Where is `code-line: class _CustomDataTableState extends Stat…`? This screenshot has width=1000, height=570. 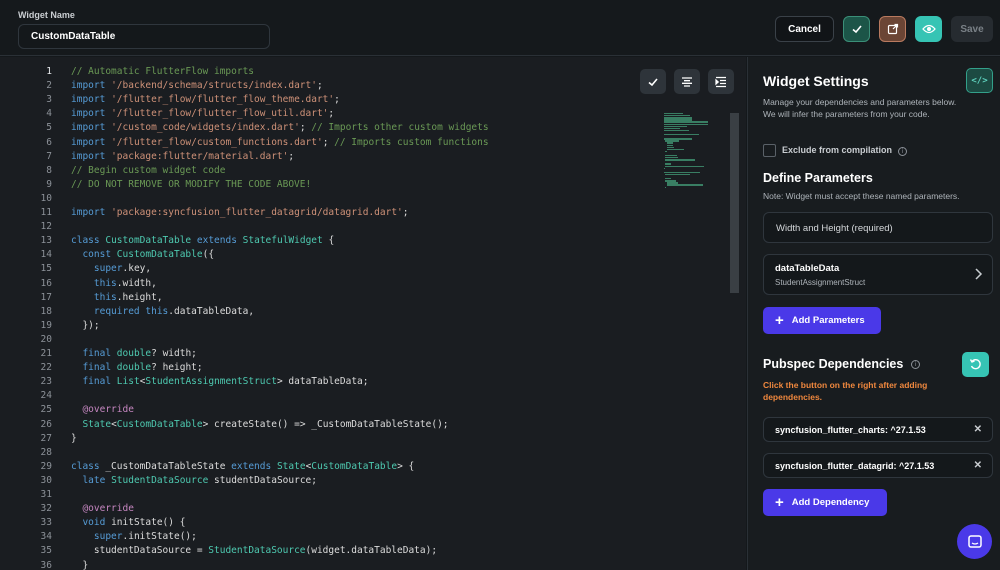
code-line: class _CustomDataTableState extends Stat… is located at coordinates (242, 466).